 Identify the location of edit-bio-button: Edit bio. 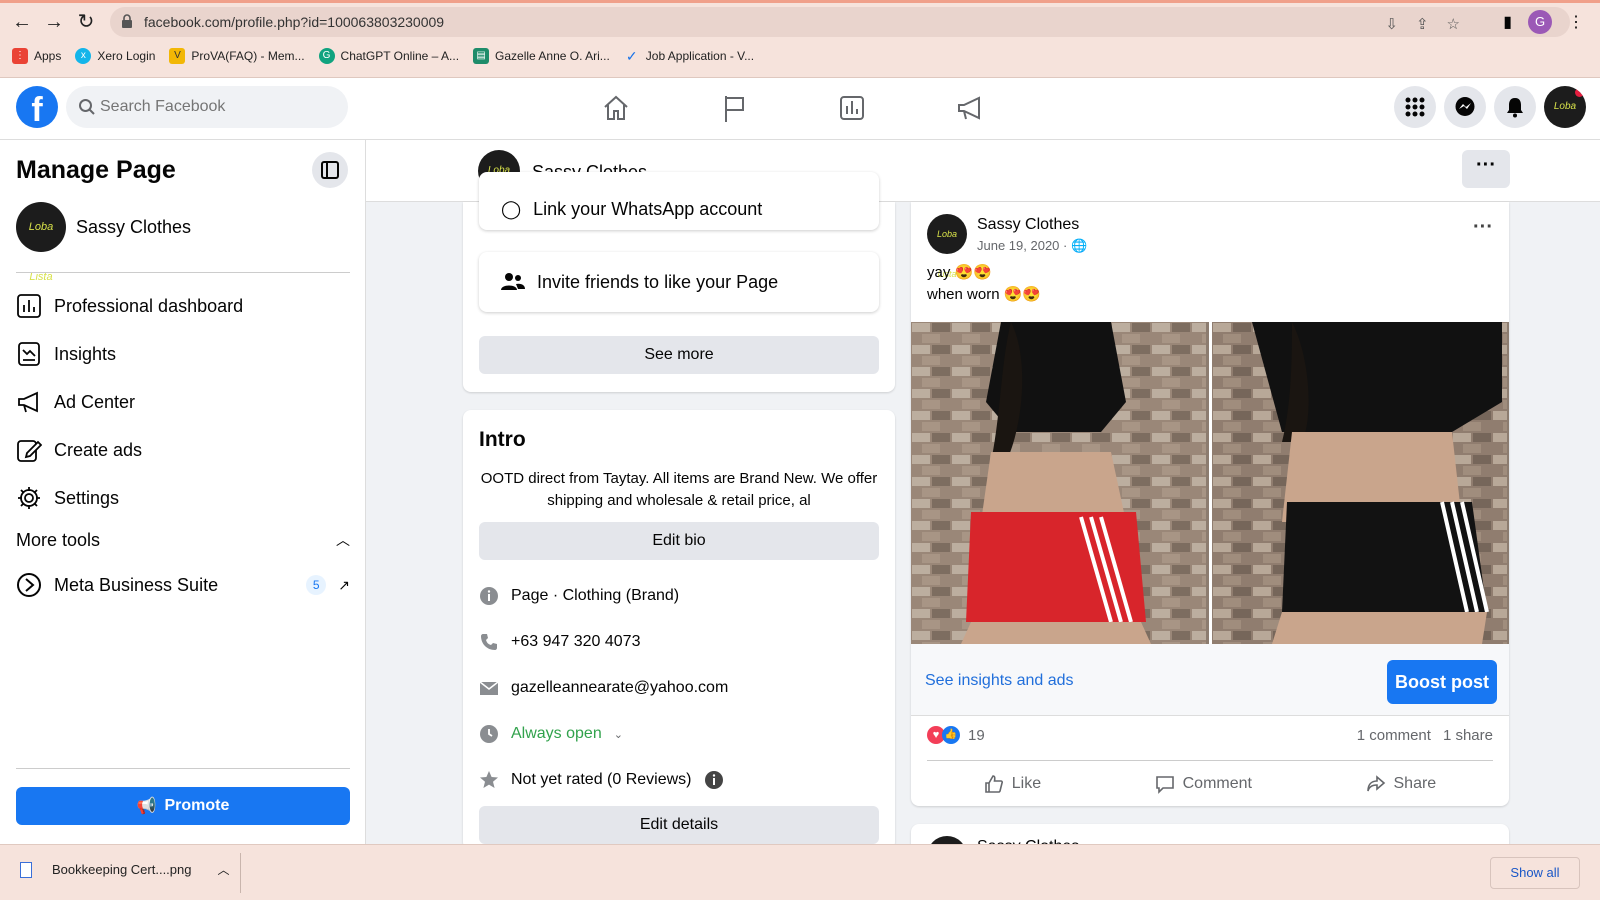
(679, 541).